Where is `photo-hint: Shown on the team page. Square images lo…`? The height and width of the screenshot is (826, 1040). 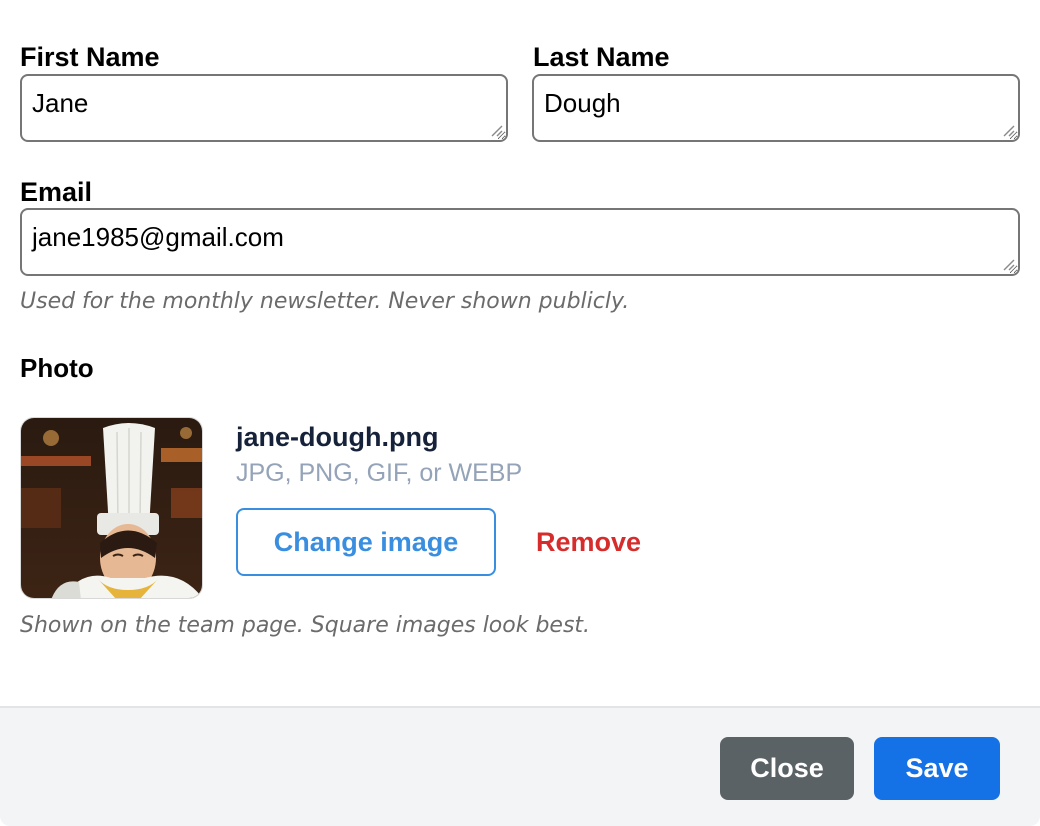 photo-hint: Shown on the team page. Square images lo… is located at coordinates (305, 625).